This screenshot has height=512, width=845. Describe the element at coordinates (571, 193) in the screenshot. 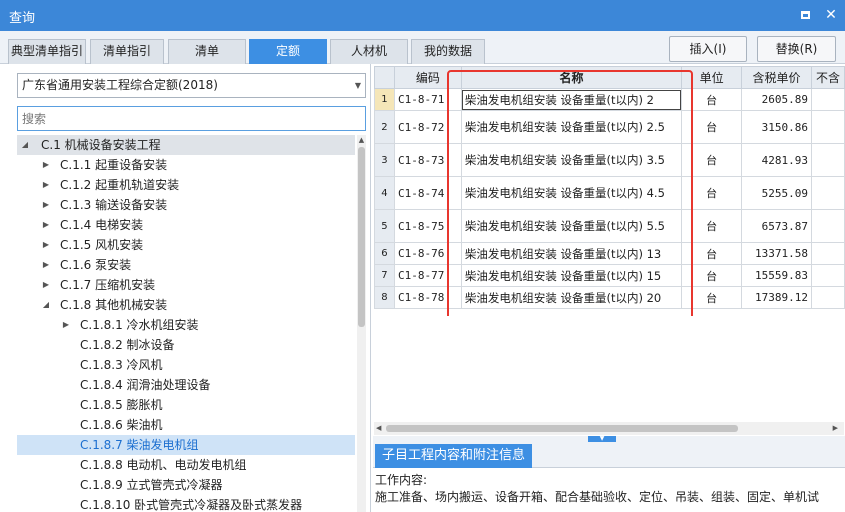

I see `cell-name: 柴油发电机组安装 设备重量(t以内) 4.5` at that location.